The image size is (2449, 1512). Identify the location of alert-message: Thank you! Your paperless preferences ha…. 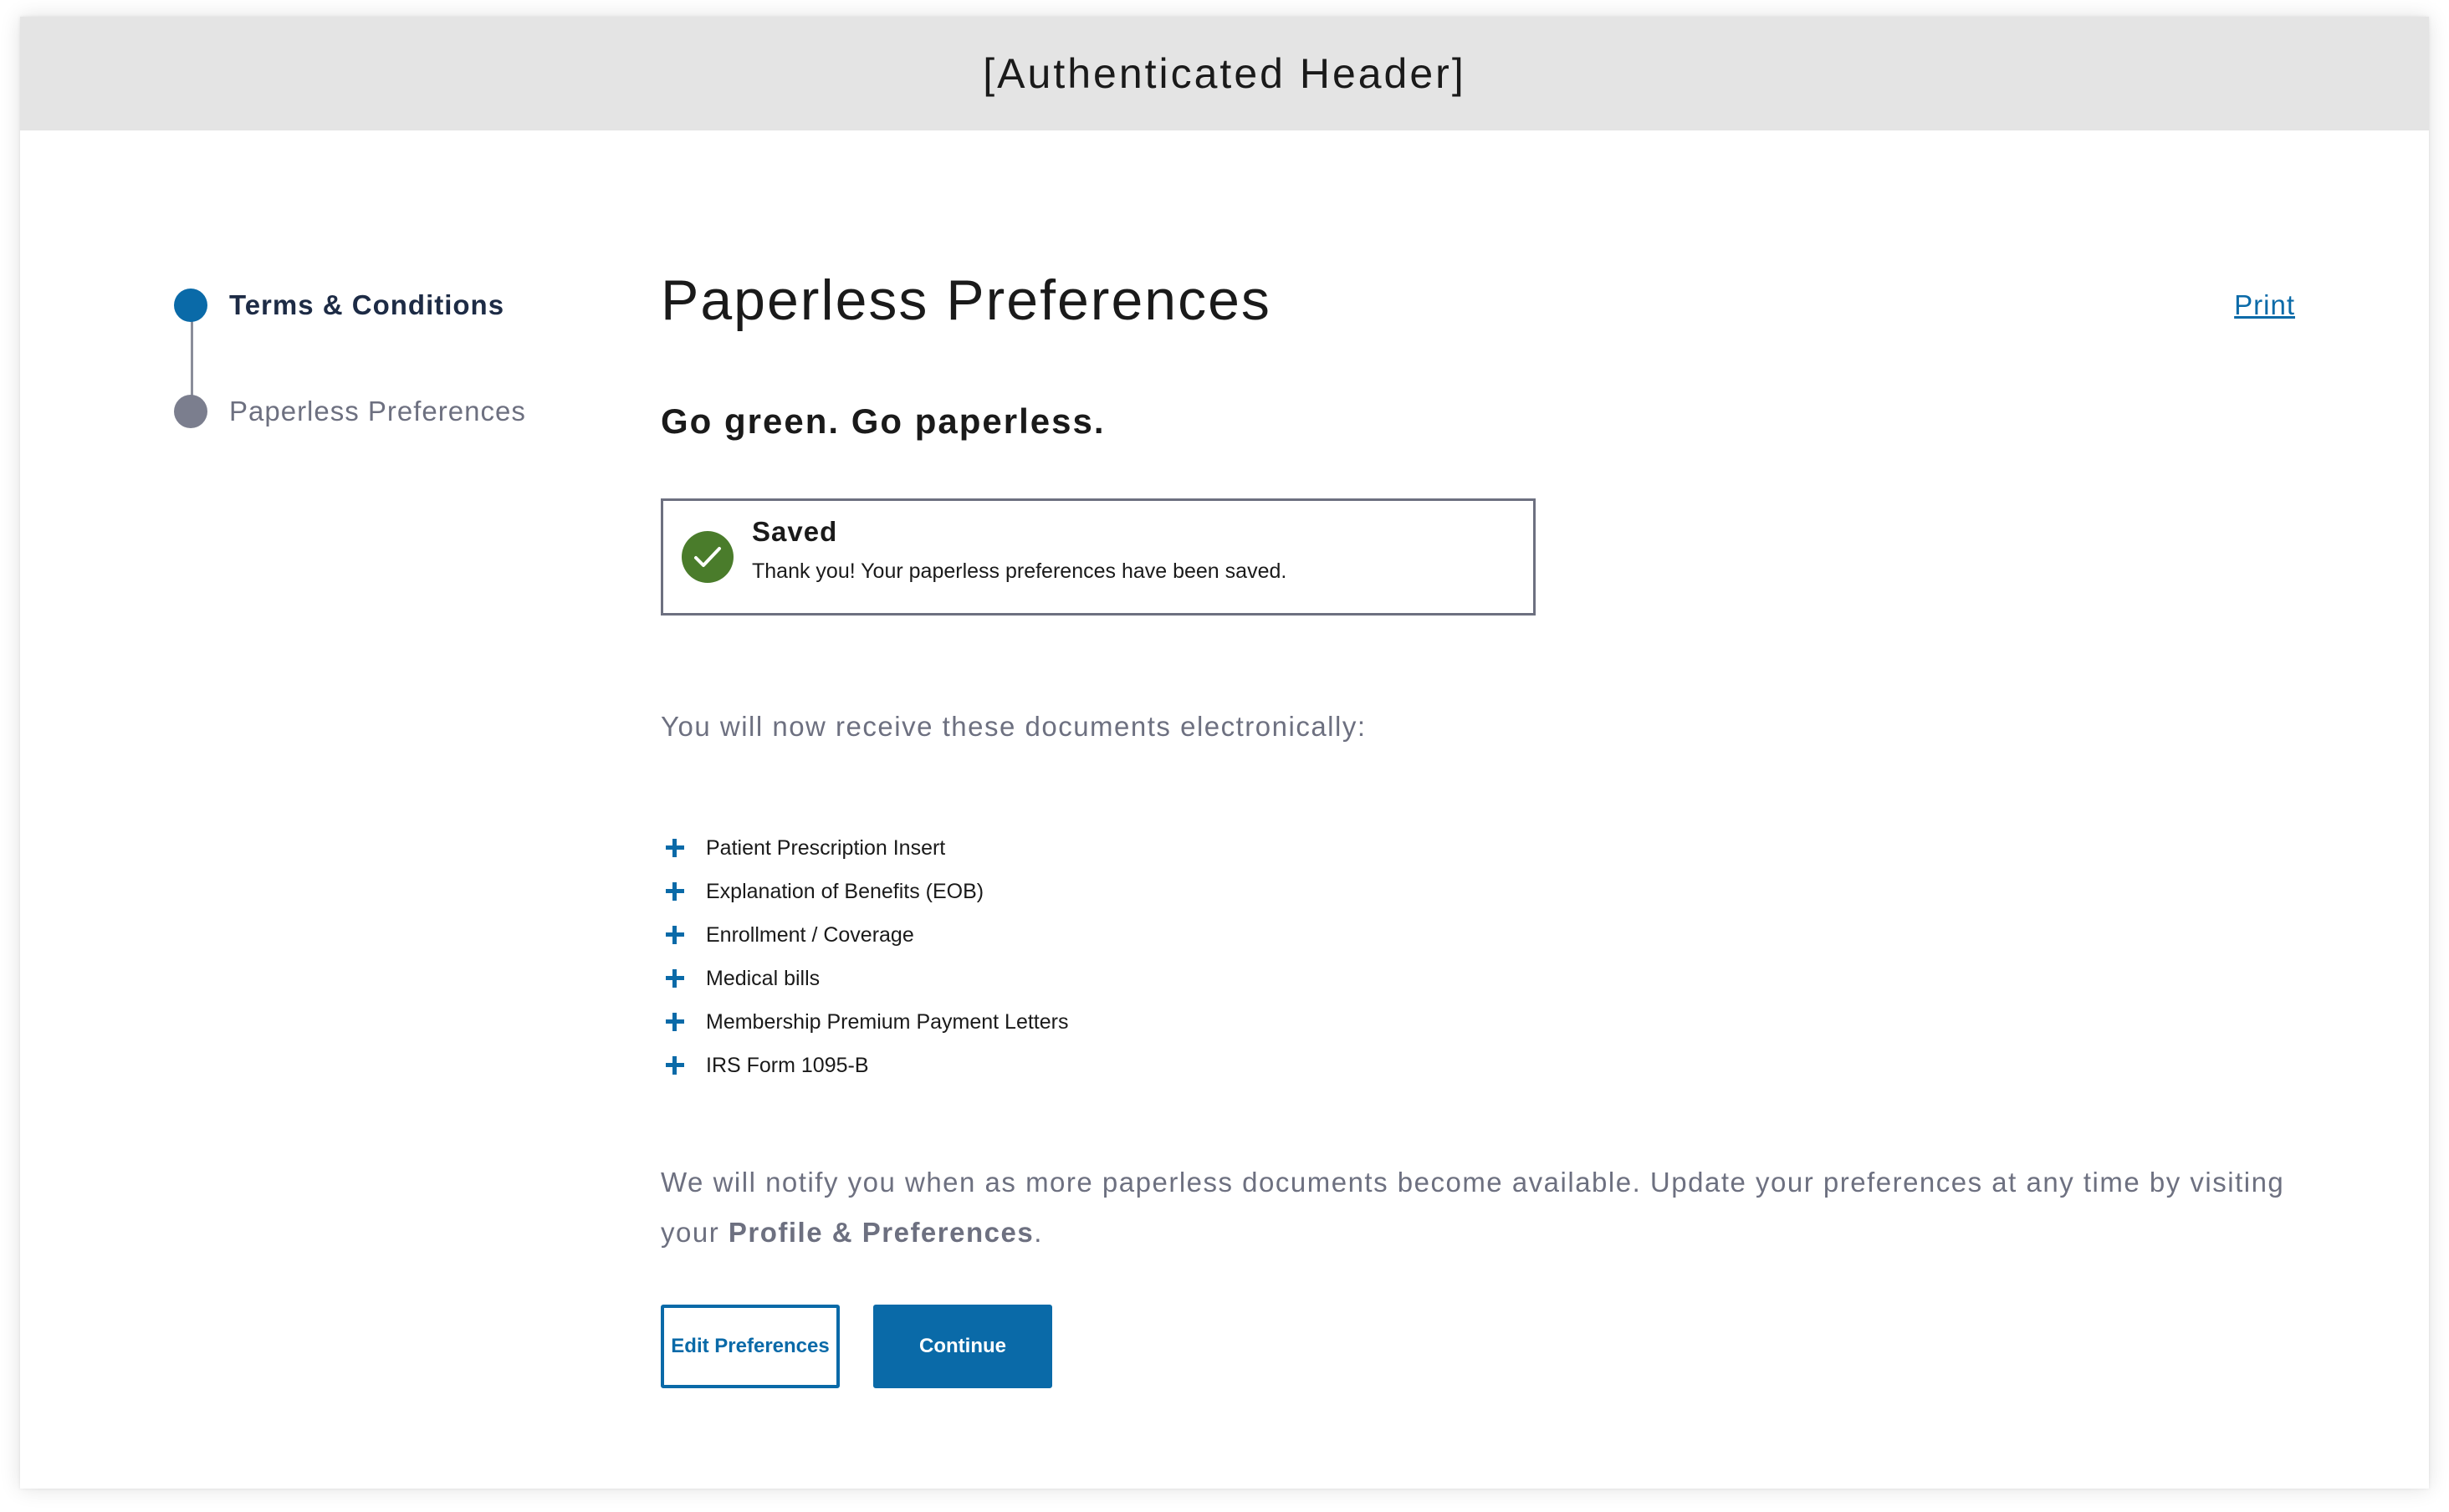
(1019, 571).